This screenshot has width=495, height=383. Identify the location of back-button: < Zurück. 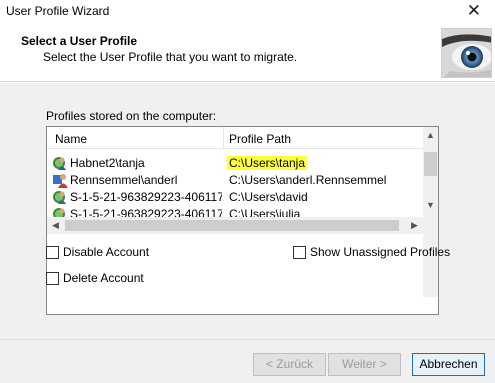
(289, 364).